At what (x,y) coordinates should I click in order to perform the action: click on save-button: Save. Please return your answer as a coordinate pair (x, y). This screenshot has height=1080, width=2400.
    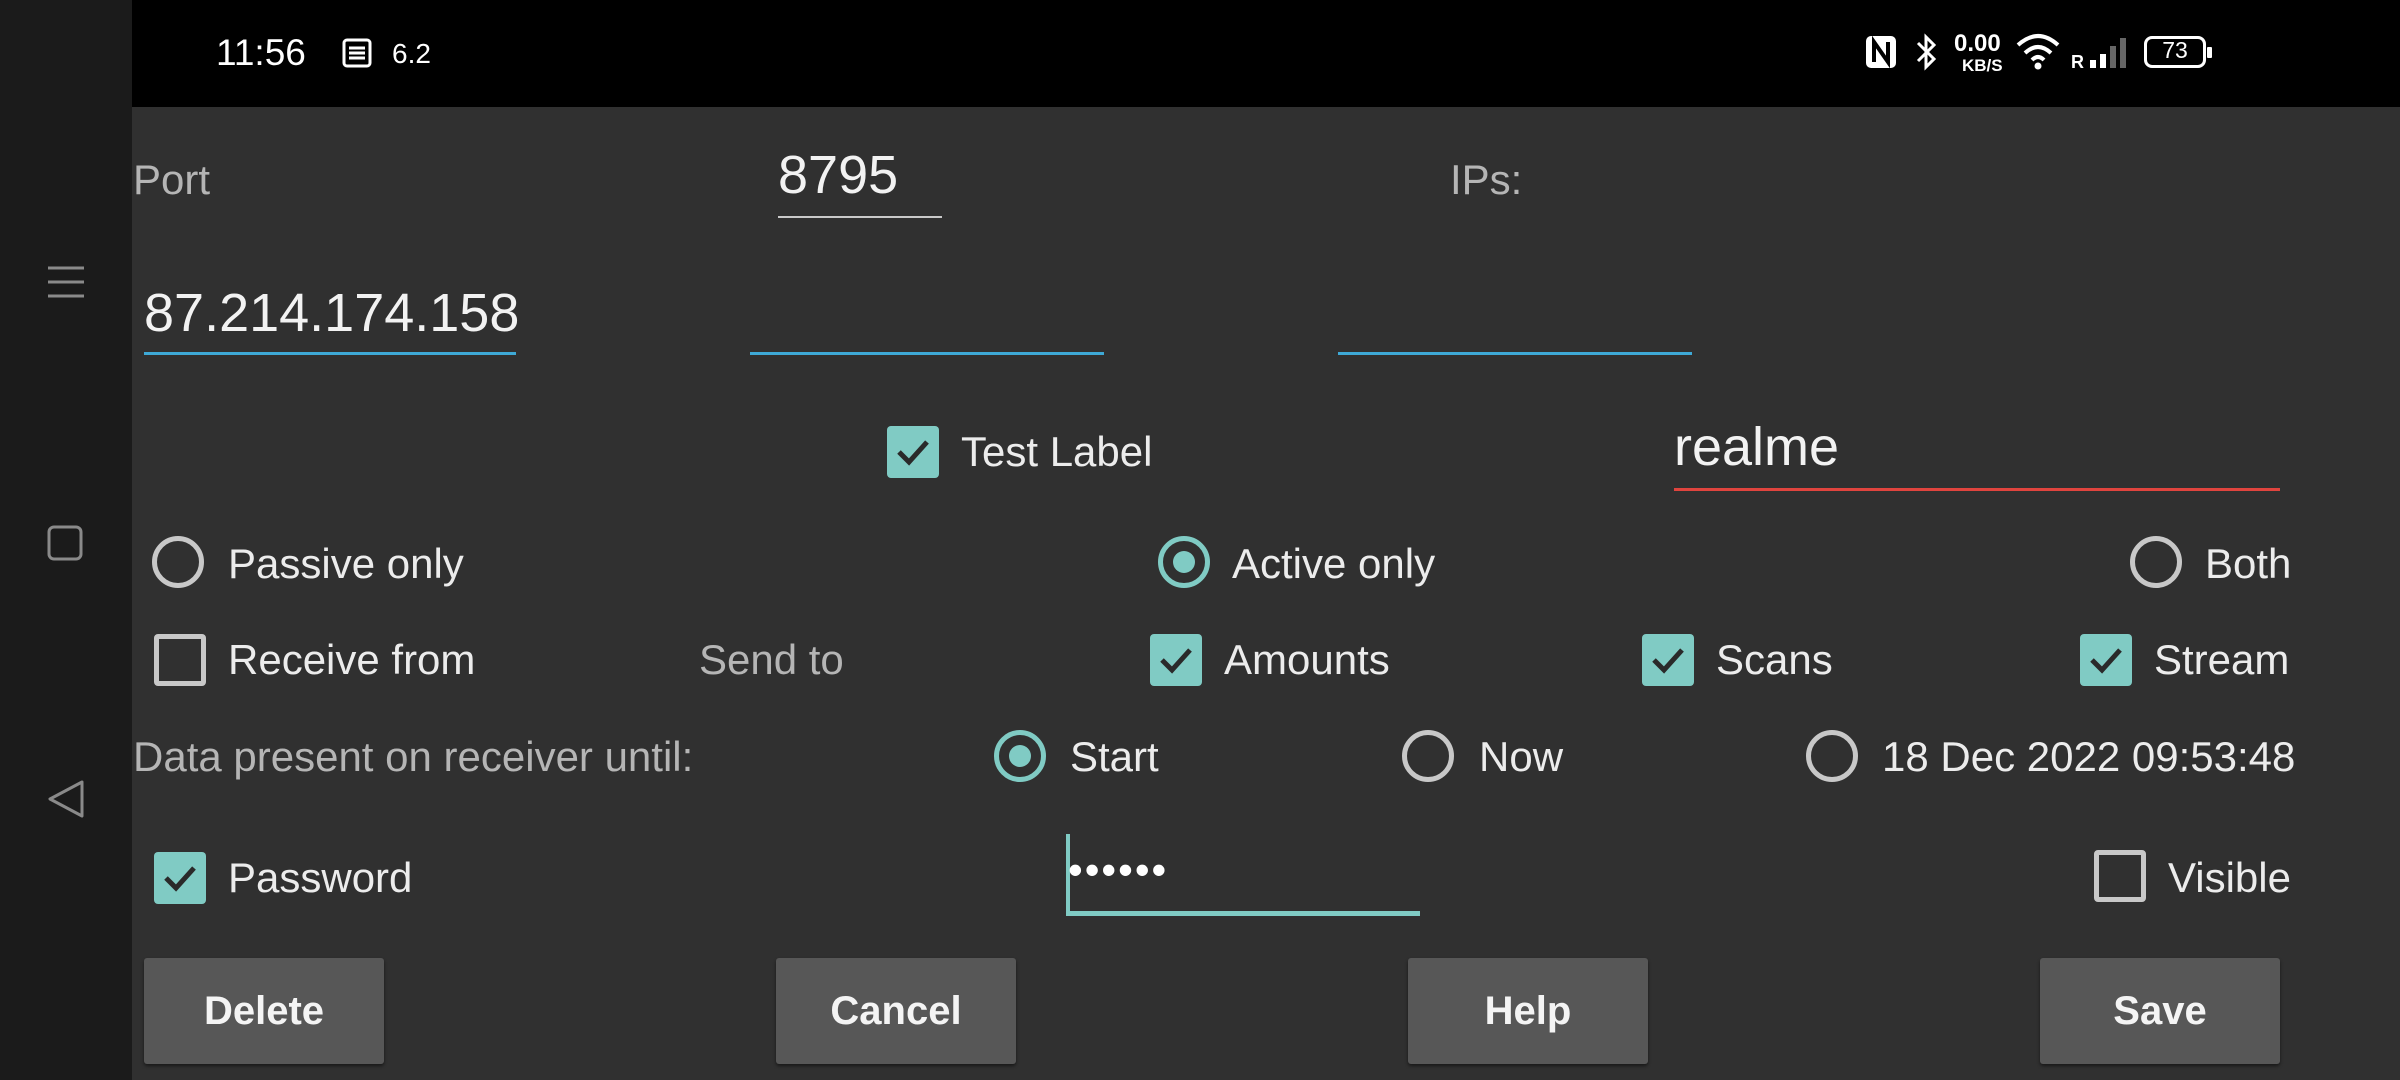
    Looking at the image, I should click on (2160, 1011).